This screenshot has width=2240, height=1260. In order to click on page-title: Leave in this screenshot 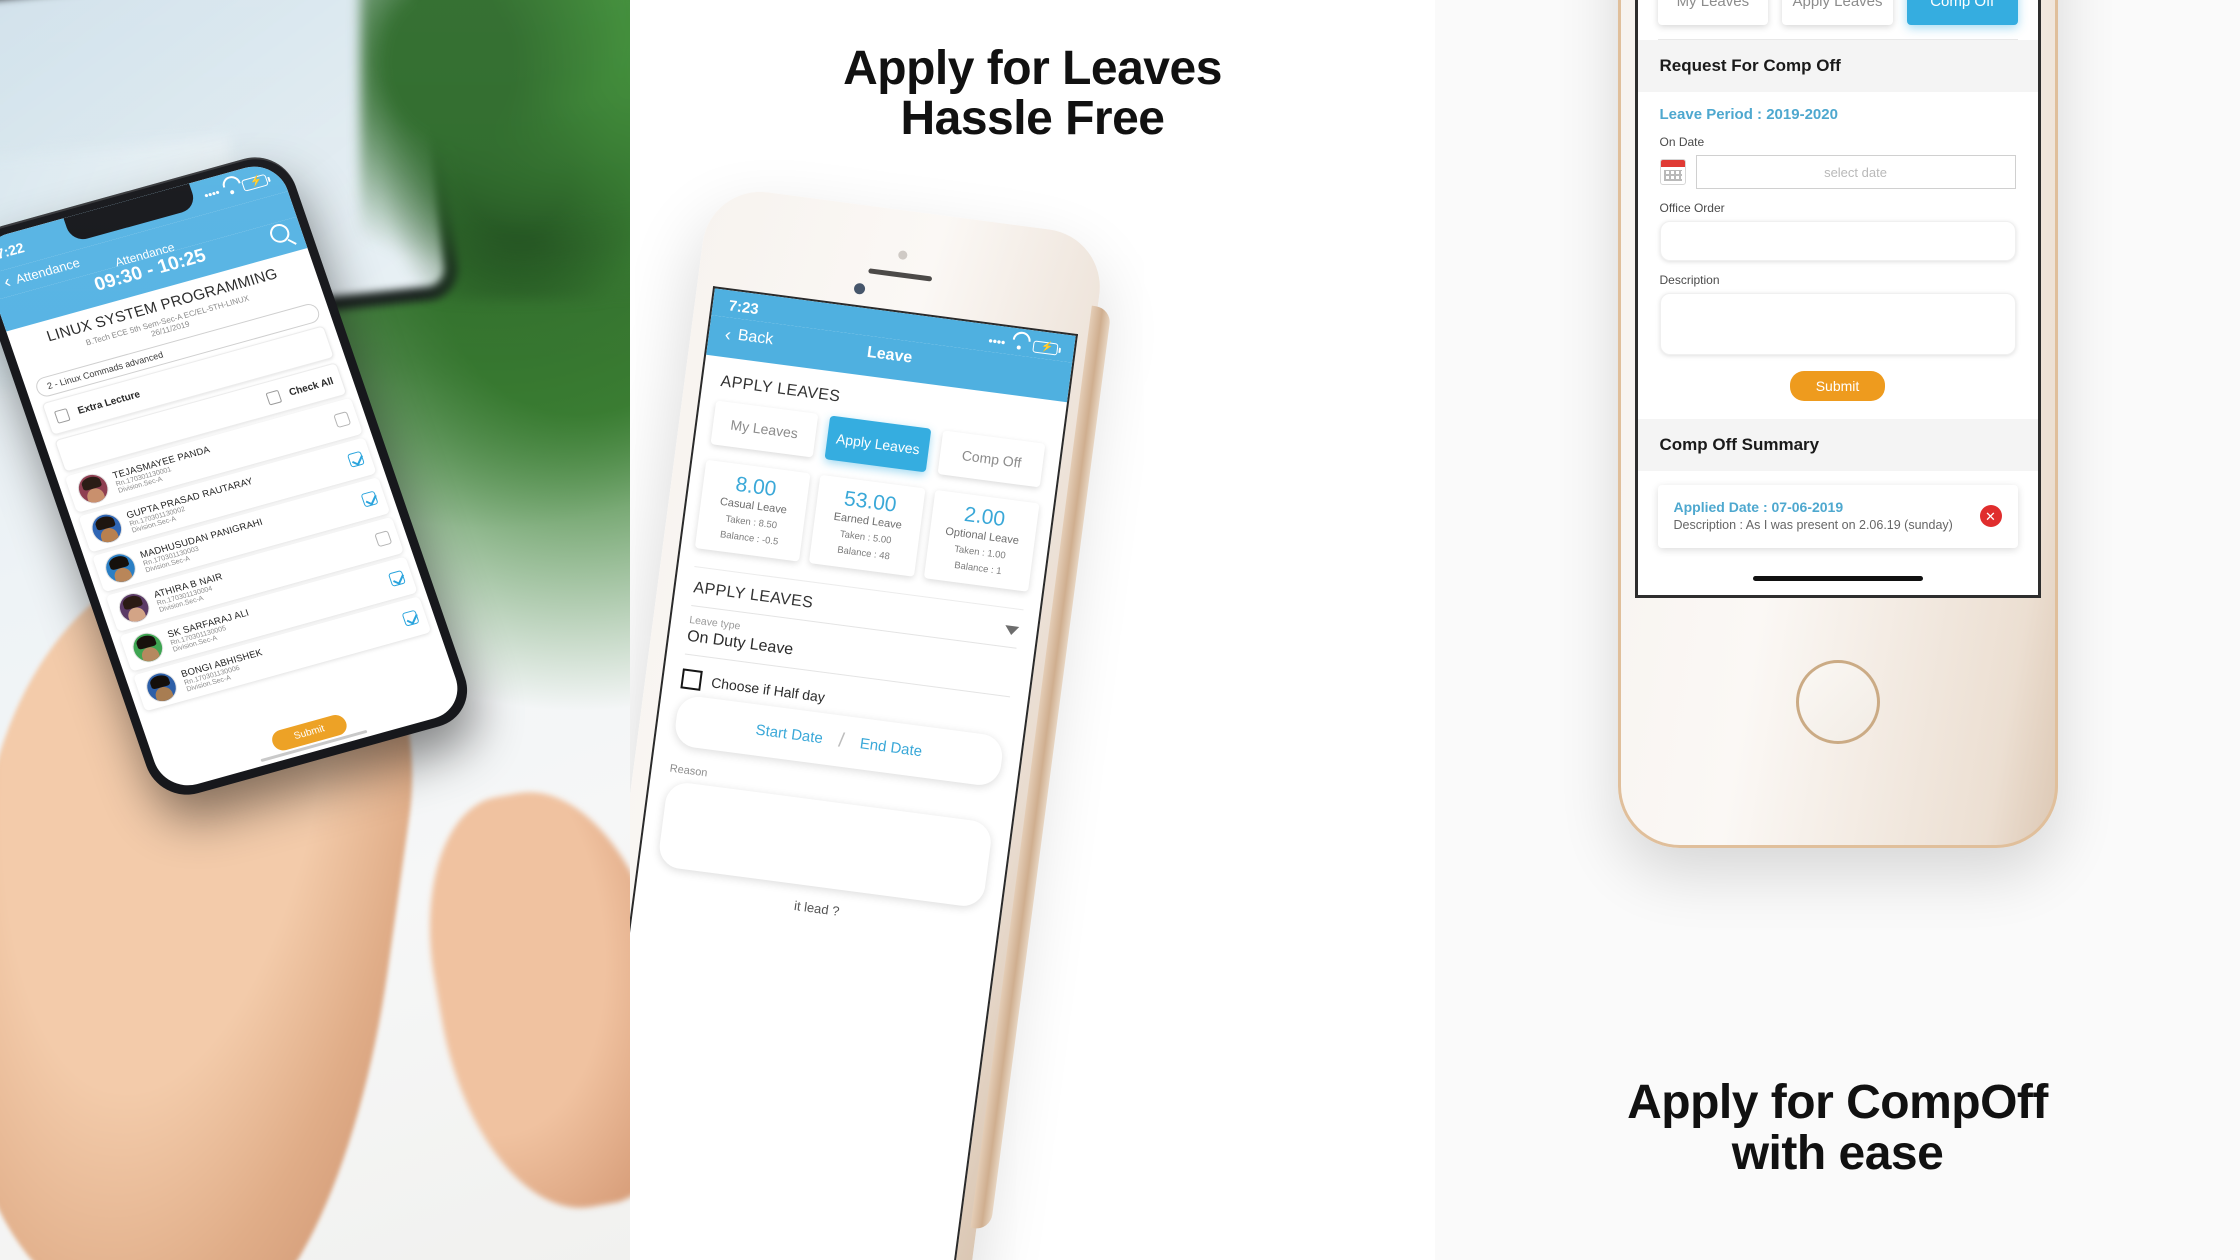, I will do `click(890, 355)`.